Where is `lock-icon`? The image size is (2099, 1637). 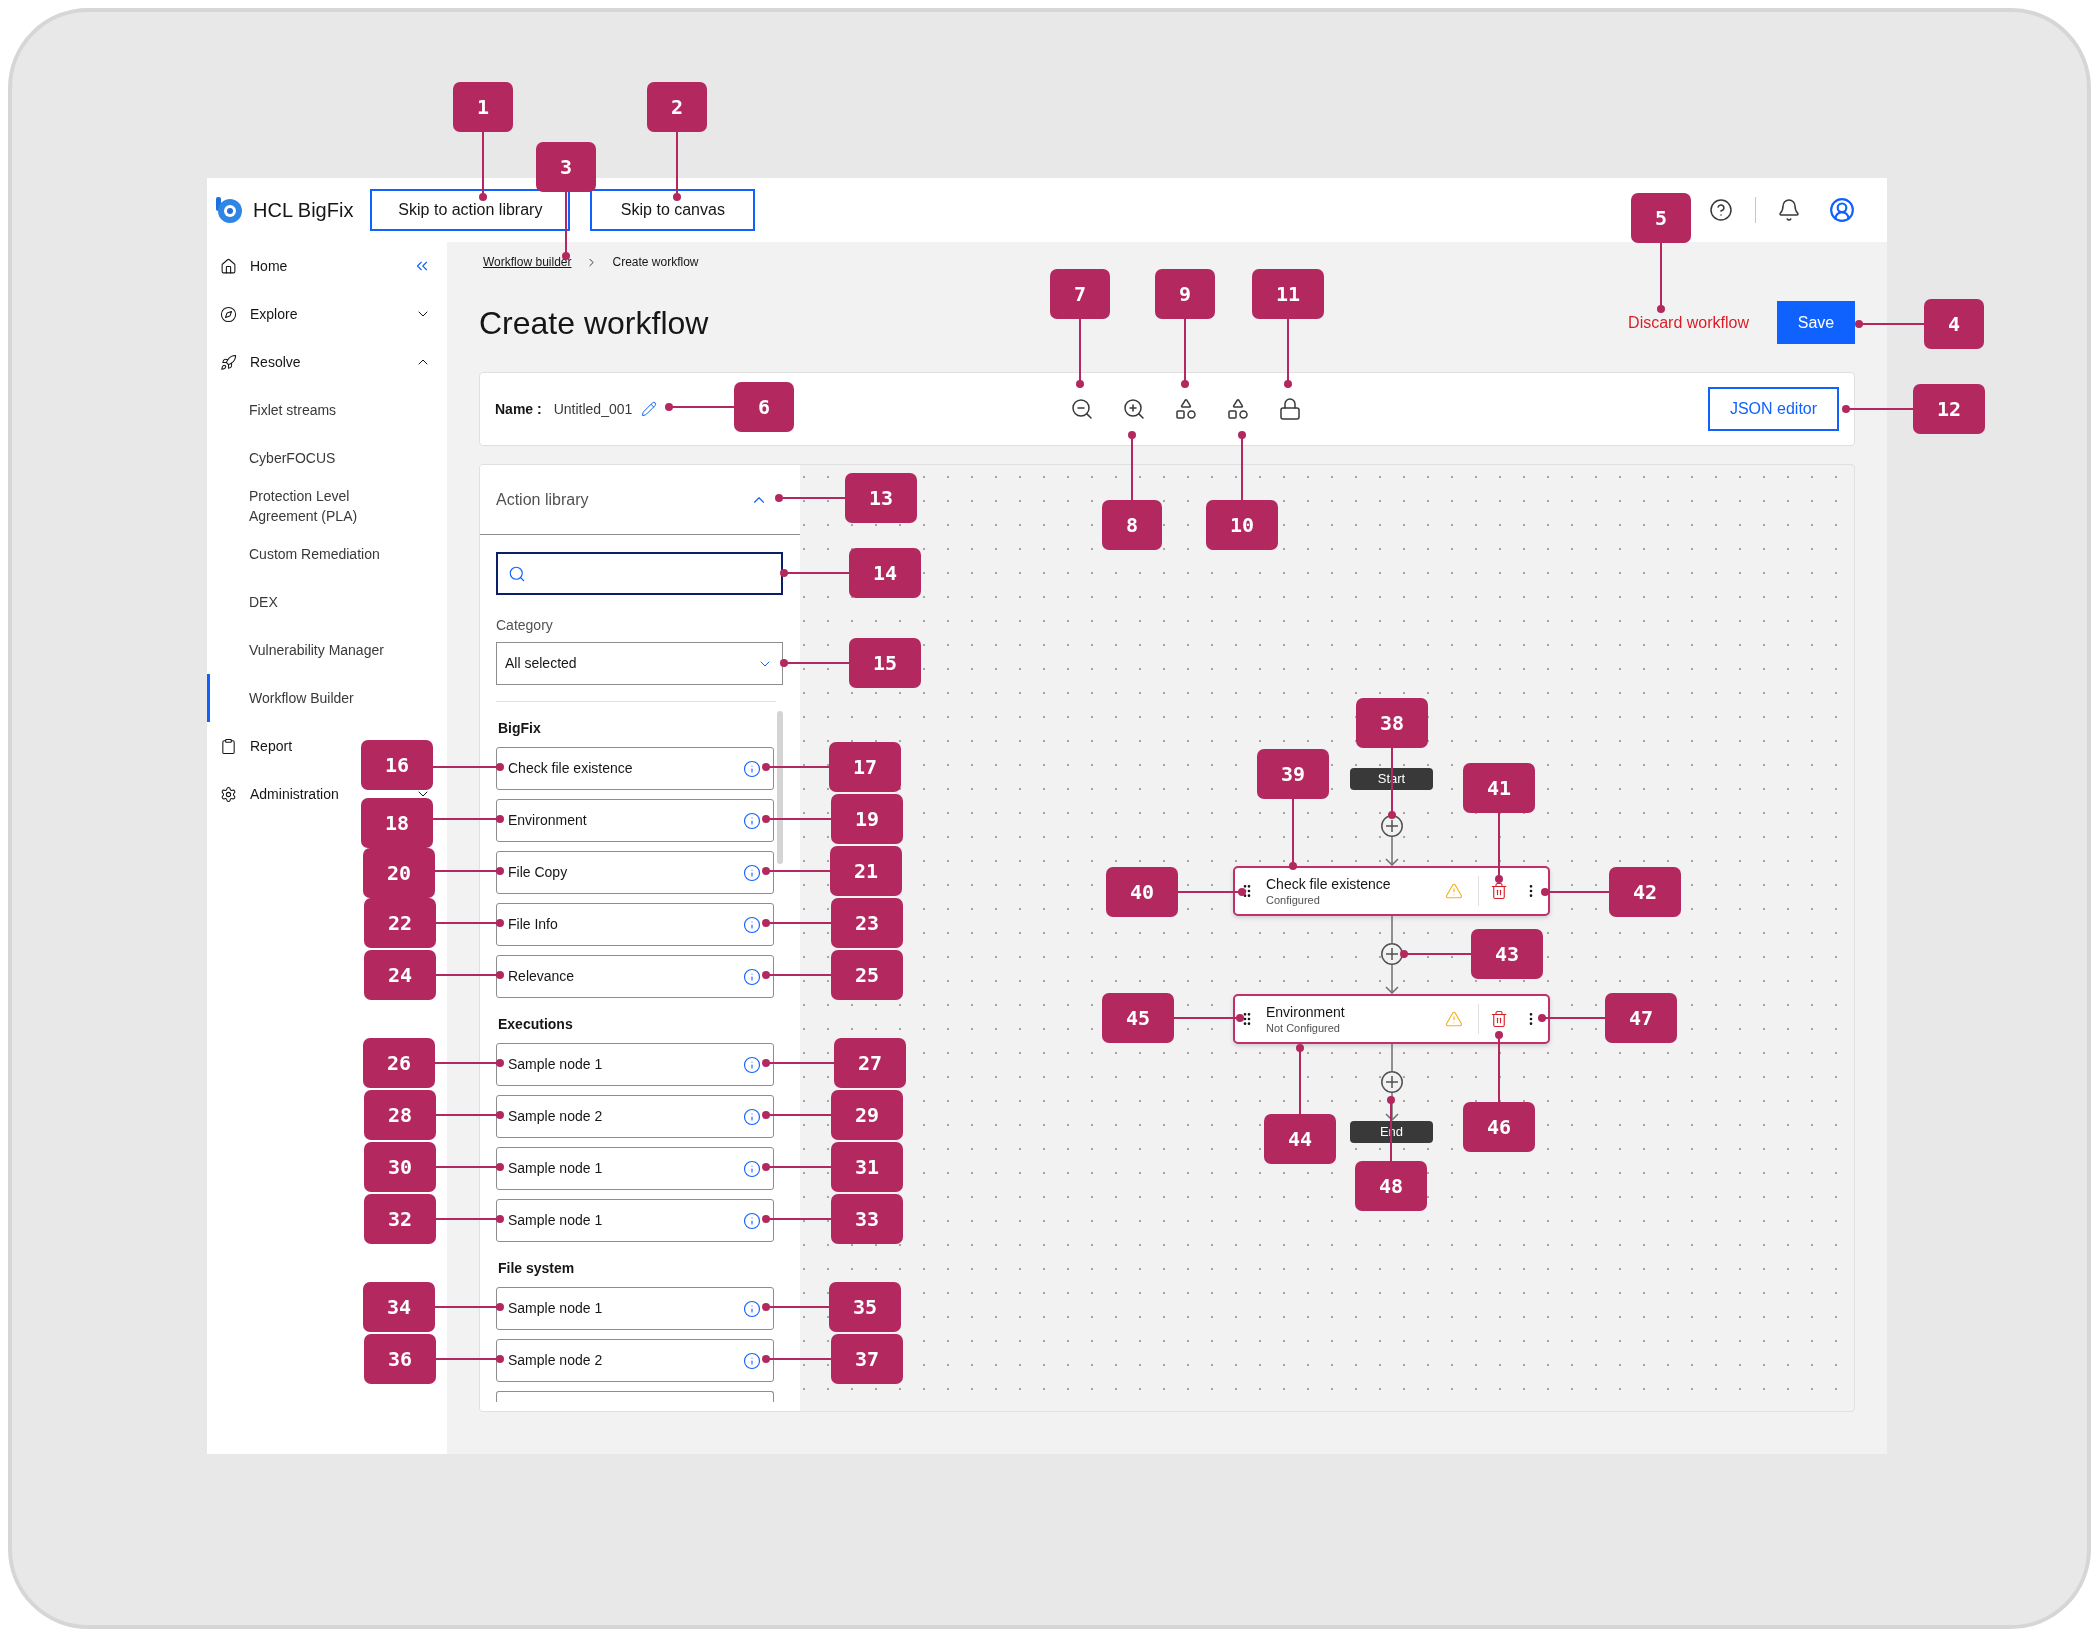
lock-icon is located at coordinates (1289, 409).